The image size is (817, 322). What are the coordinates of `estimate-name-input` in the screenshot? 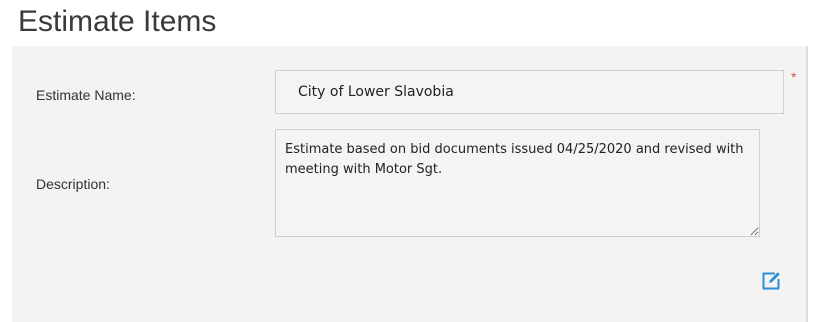 It's located at (529, 92).